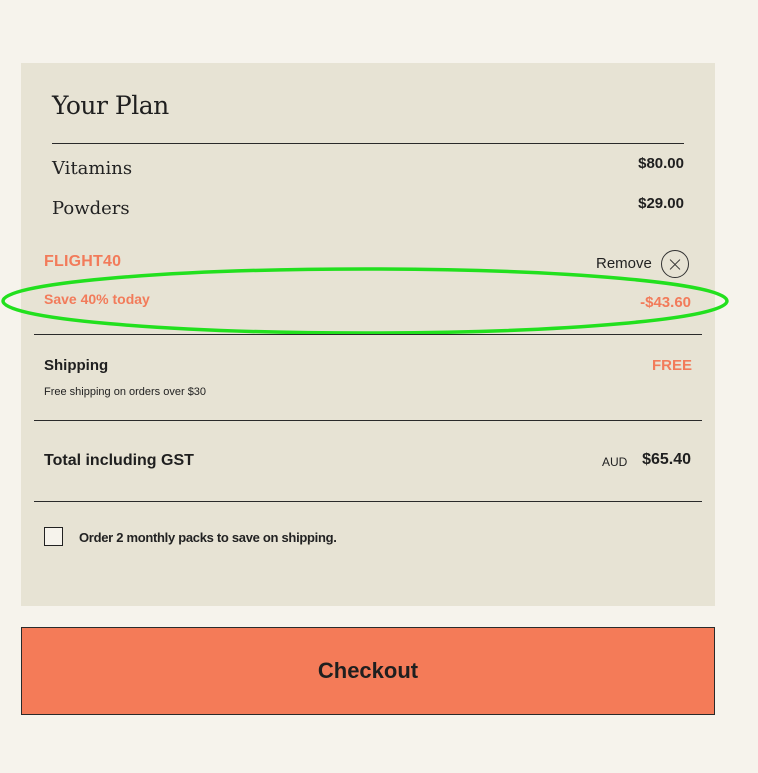  What do you see at coordinates (368, 143) in the screenshot?
I see `title-divider` at bounding box center [368, 143].